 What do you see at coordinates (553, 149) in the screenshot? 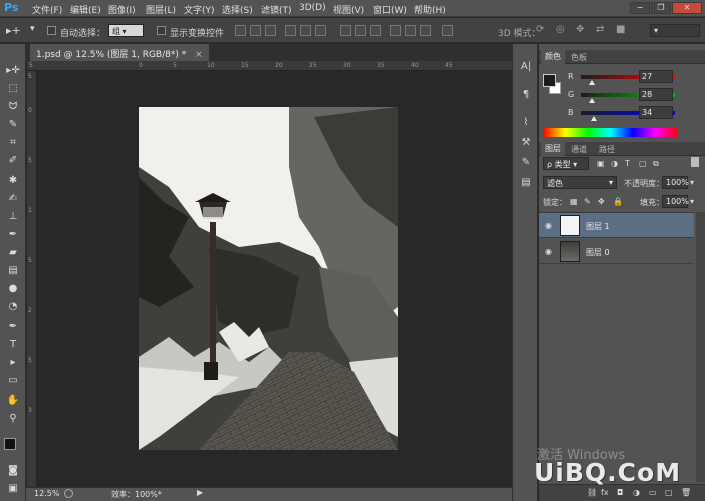
I see `tab-layers: 图层` at bounding box center [553, 149].